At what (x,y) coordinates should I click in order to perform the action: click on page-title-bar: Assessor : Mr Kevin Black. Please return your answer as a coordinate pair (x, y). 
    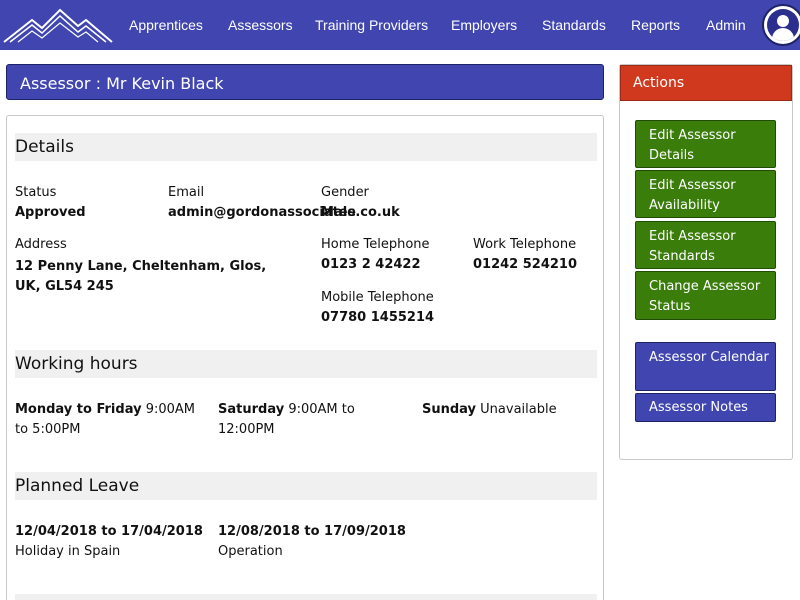
    Looking at the image, I should click on (305, 82).